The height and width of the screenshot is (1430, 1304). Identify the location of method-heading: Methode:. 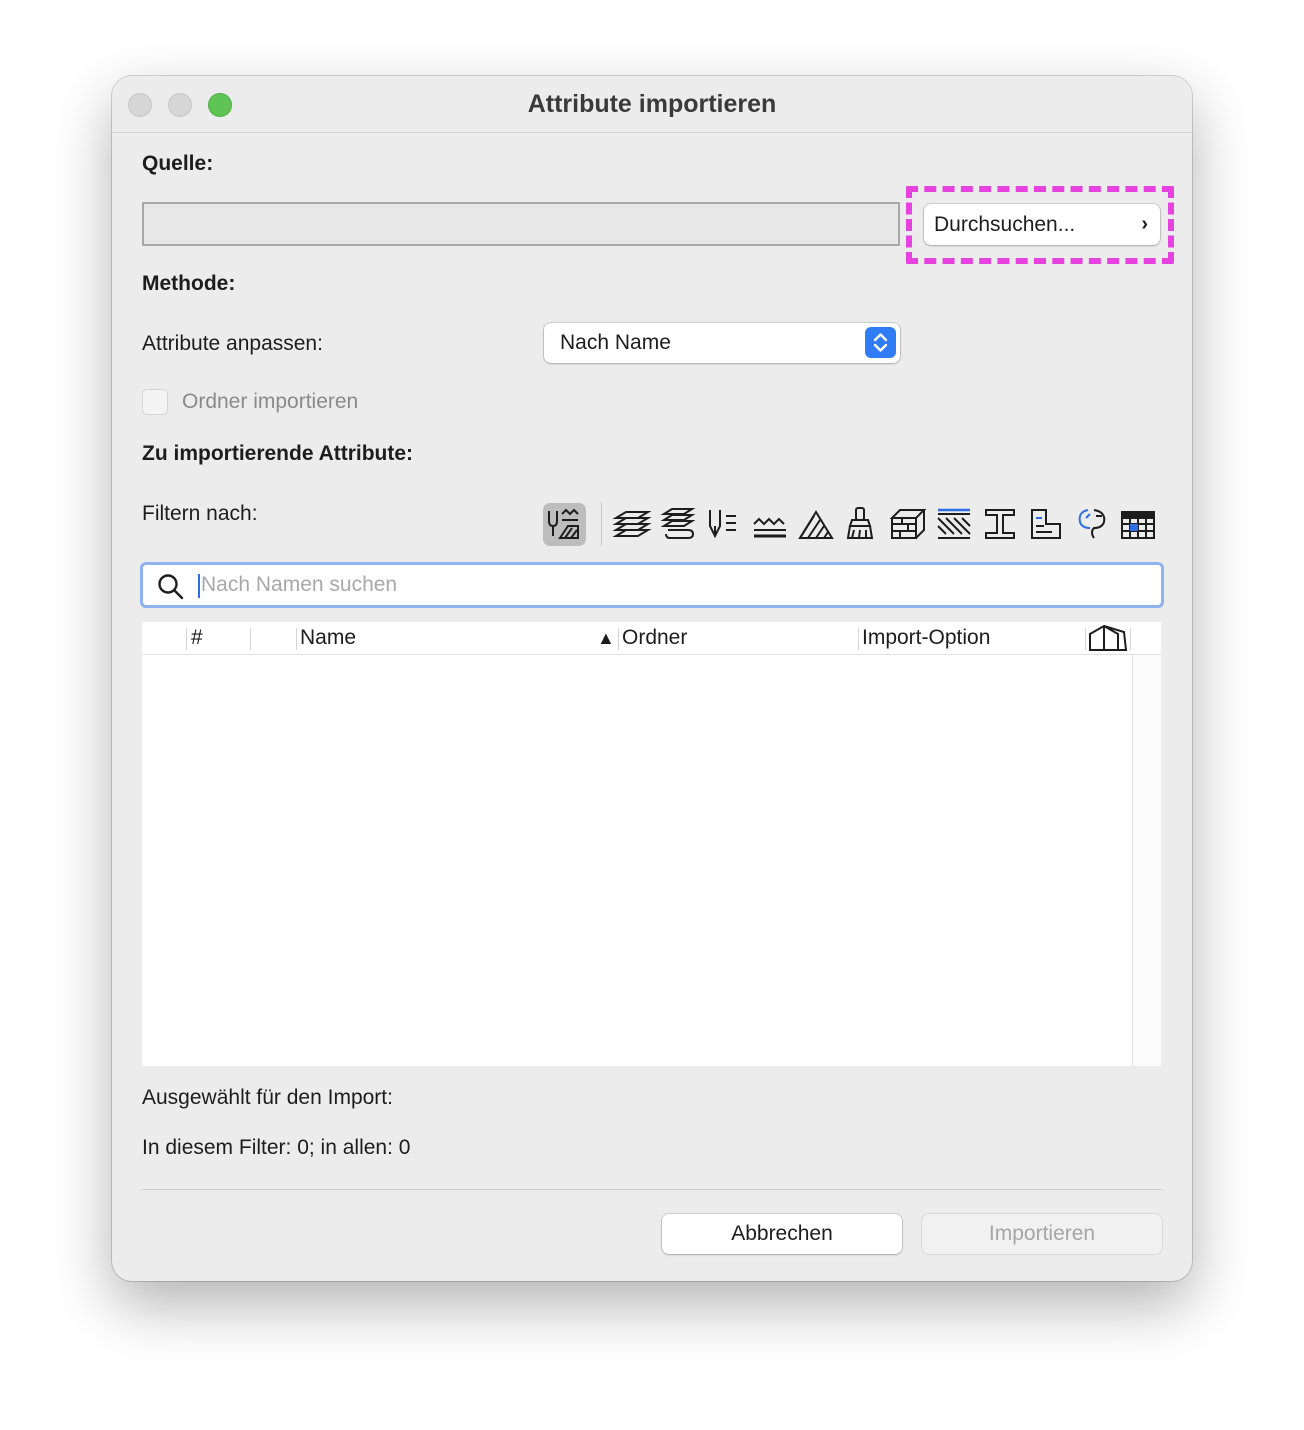
(189, 283).